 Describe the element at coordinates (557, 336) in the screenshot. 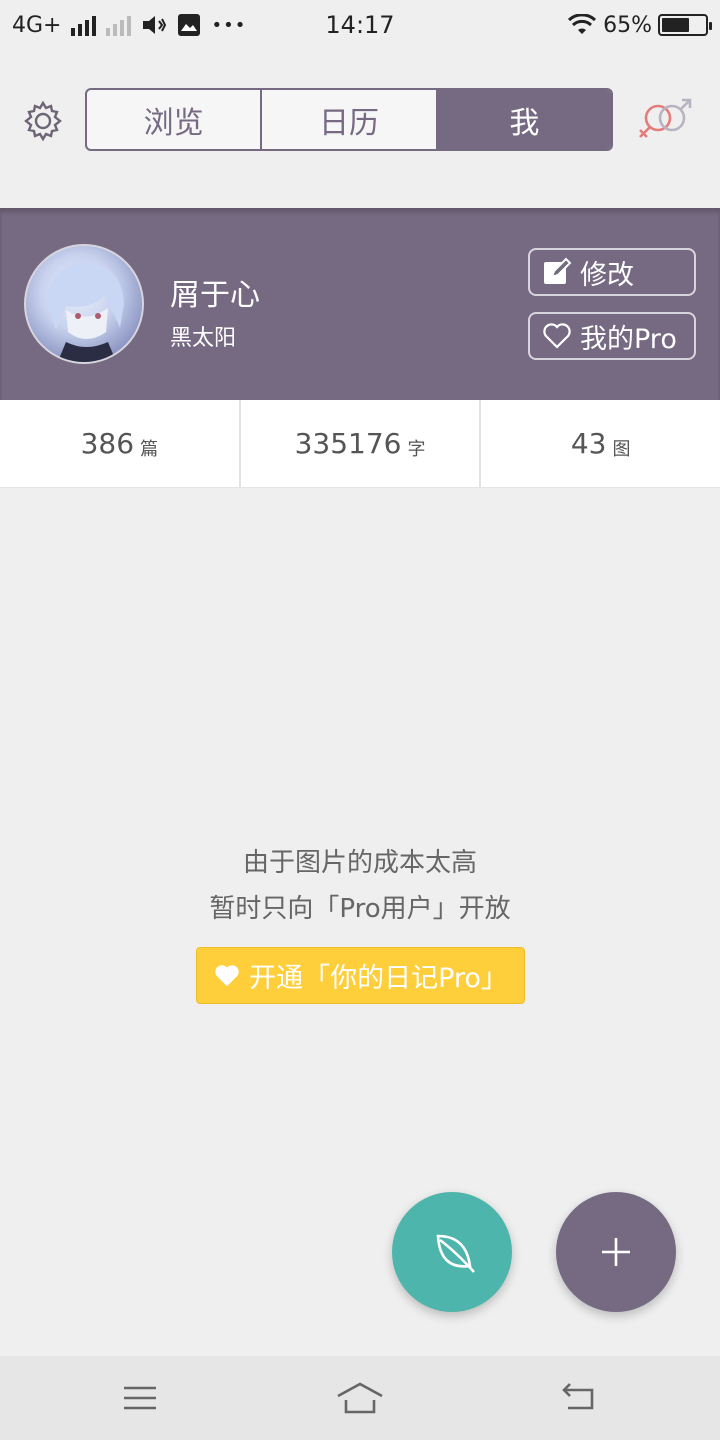

I see `heart-outline-icon` at that location.